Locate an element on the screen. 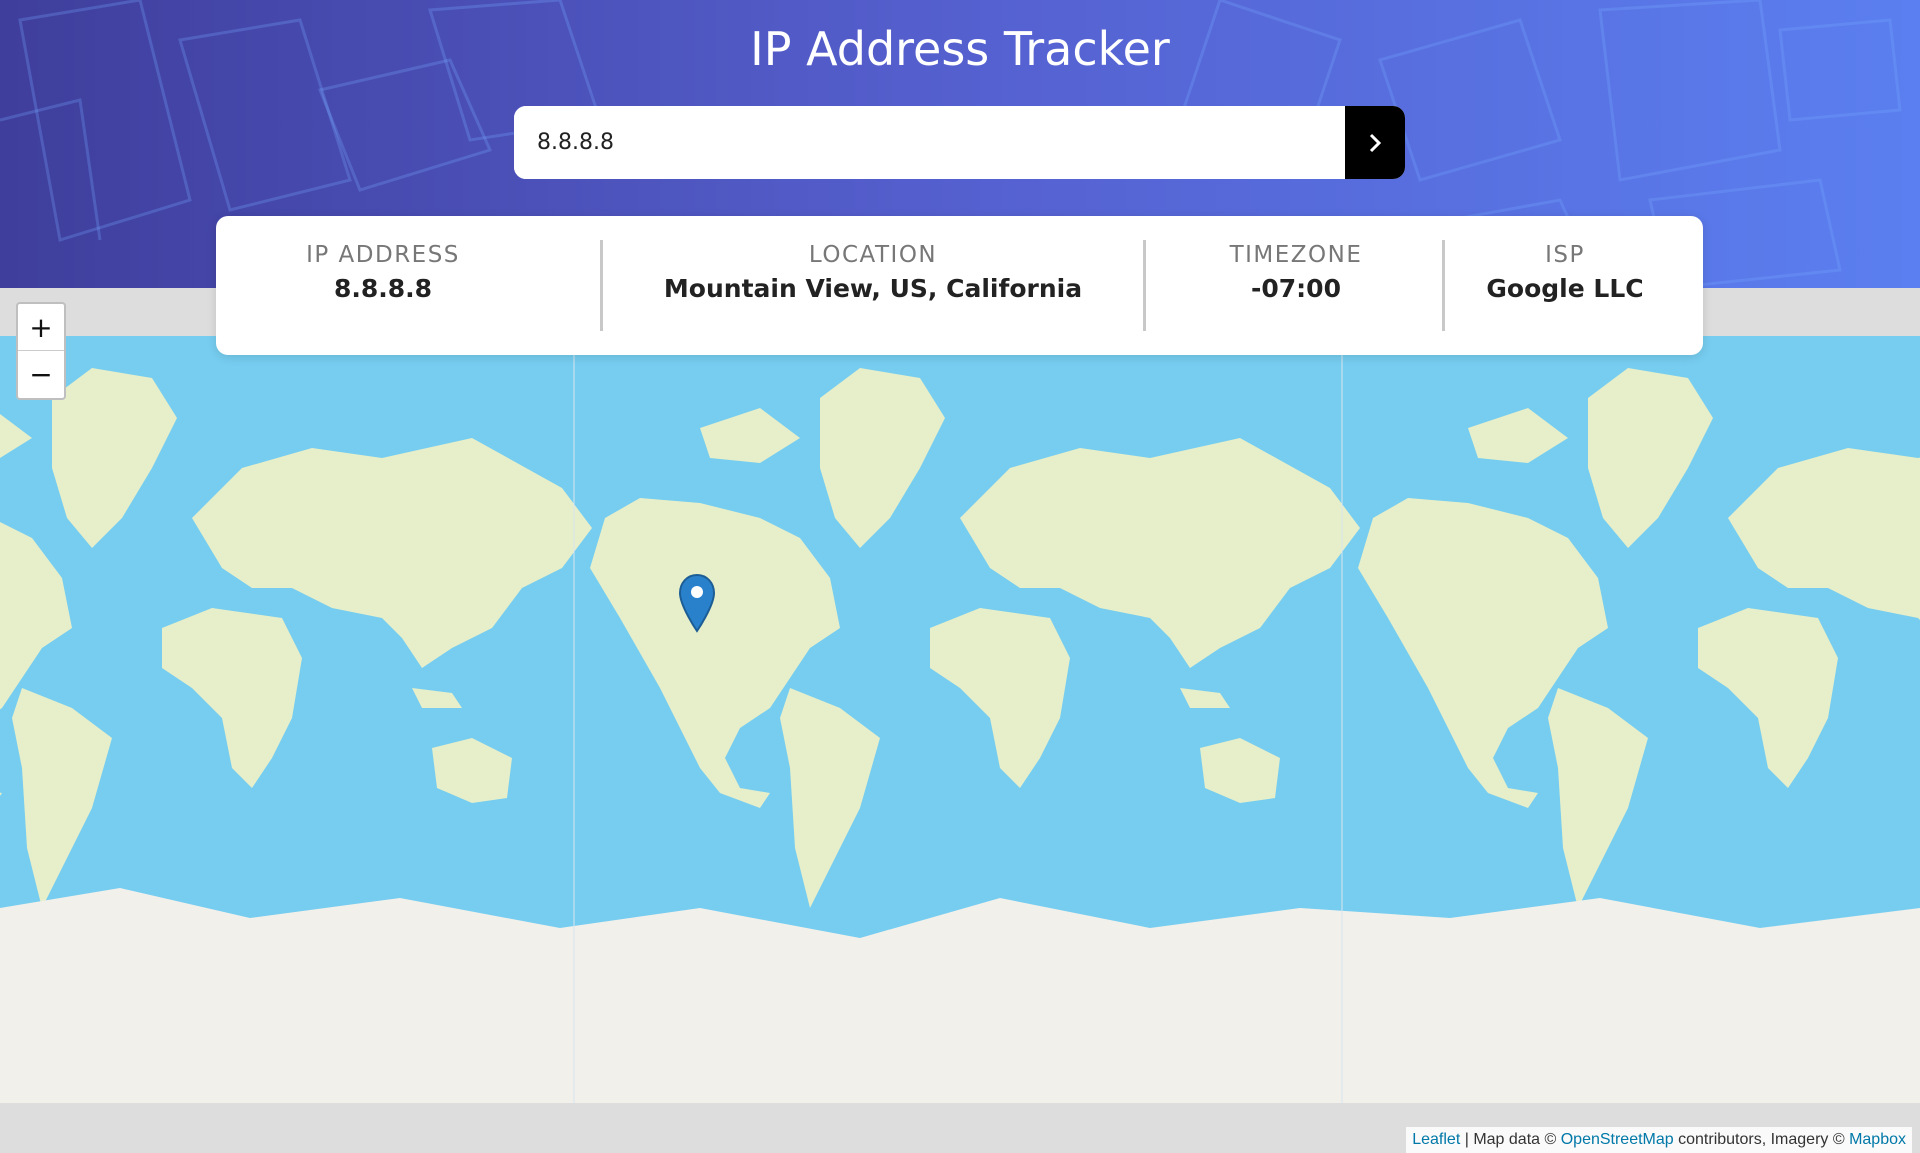 The height and width of the screenshot is (1153, 1920). location-info: LOCATION Mountain View, US, California is located at coordinates (873, 285).